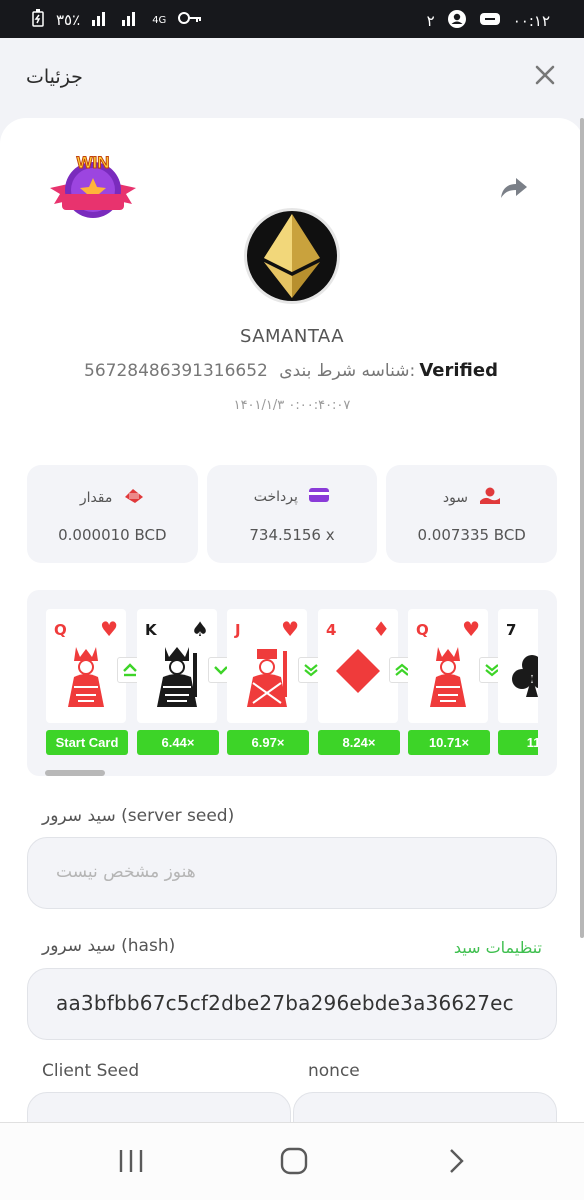 This screenshot has width=584, height=1200. I want to click on playing-card: 7, so click(518, 666).